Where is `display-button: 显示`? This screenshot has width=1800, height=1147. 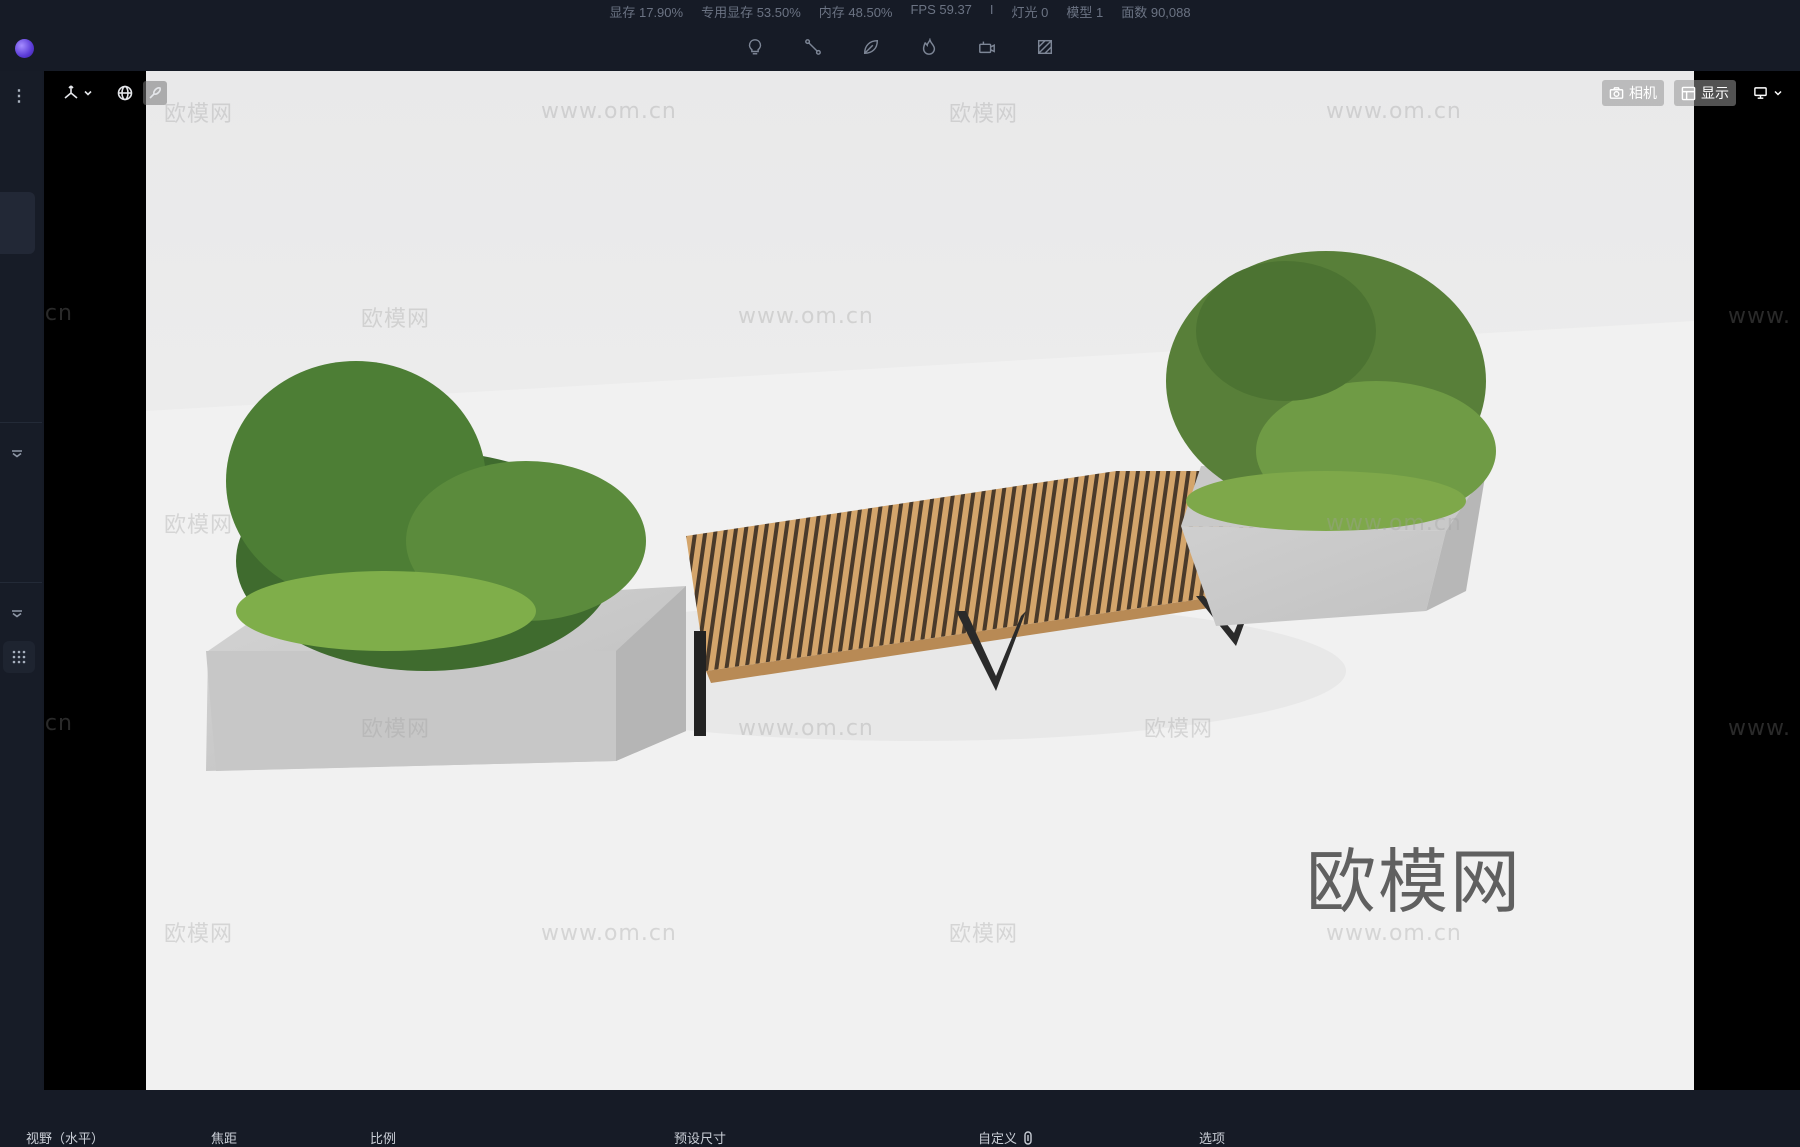
display-button: 显示 is located at coordinates (1705, 93).